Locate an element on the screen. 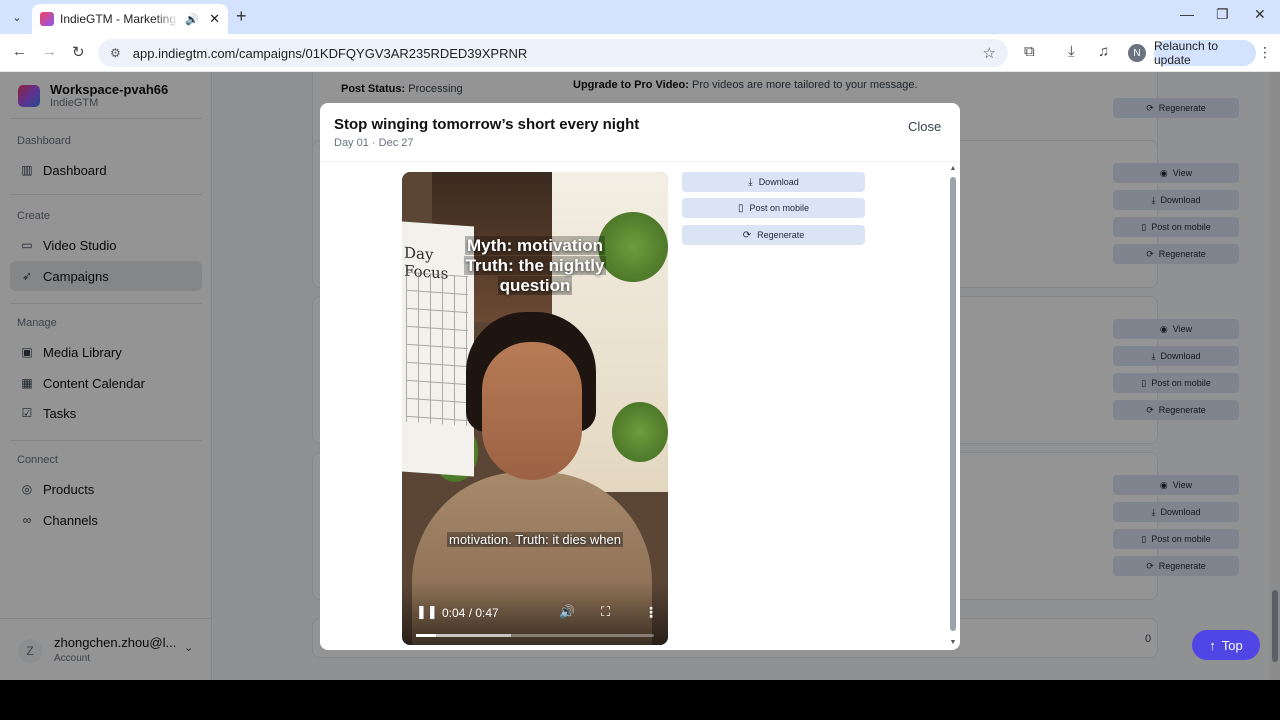 The image size is (1280, 720). profile-avatar: N is located at coordinates (1137, 53).